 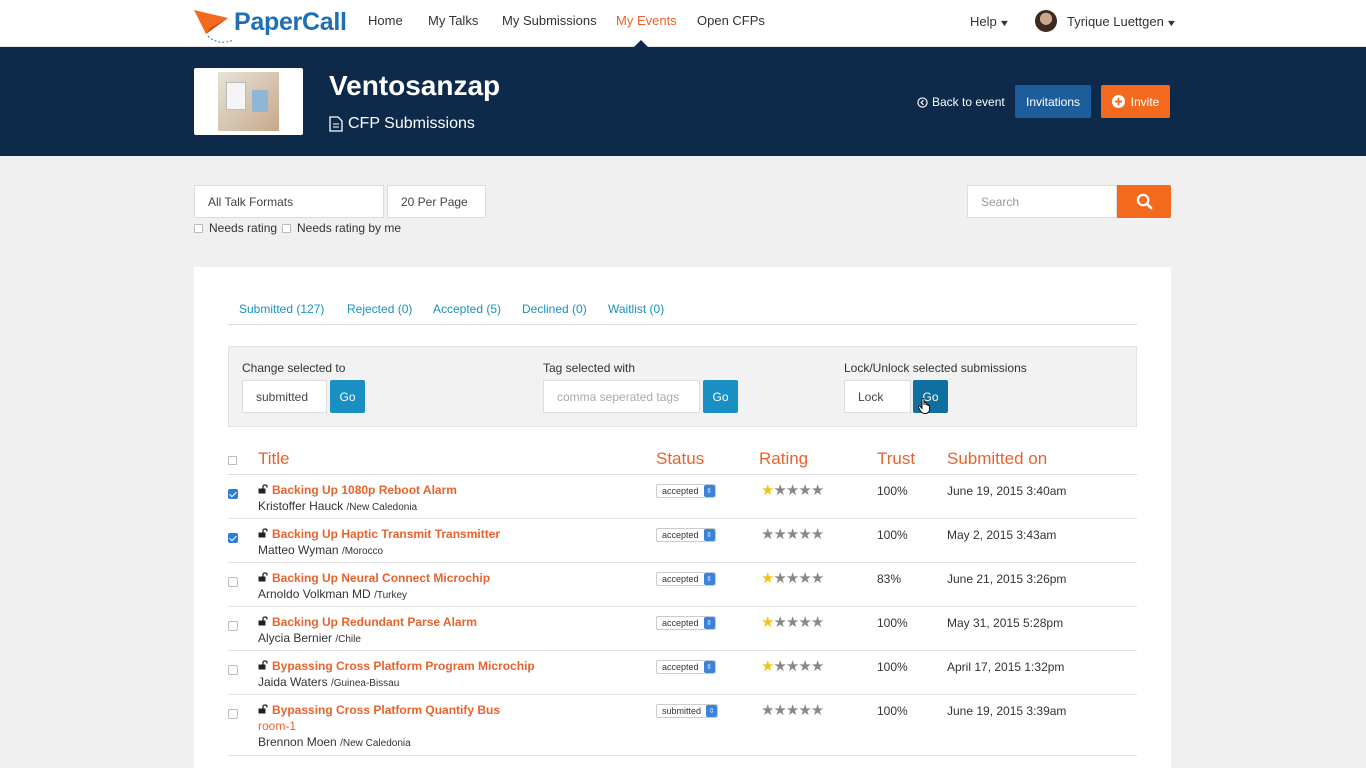 What do you see at coordinates (281, 309) in the screenshot?
I see `tab-submitted: Submitted (127)` at bounding box center [281, 309].